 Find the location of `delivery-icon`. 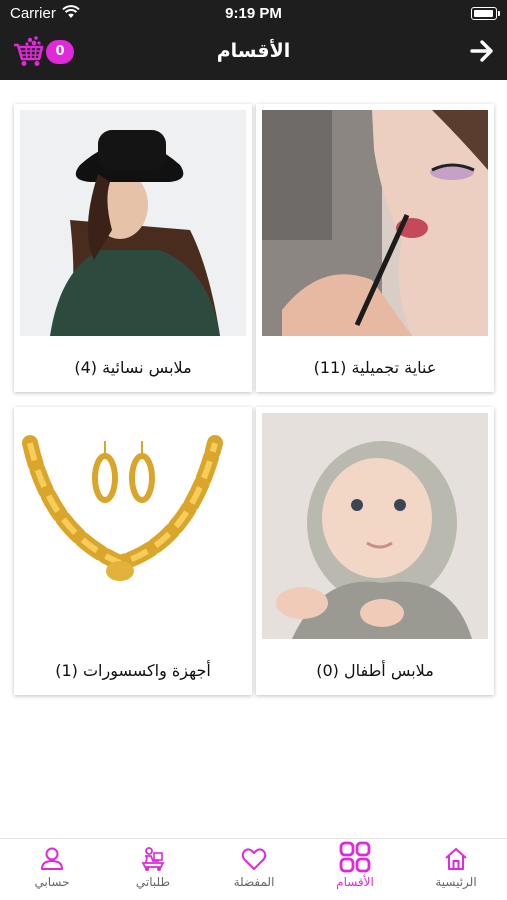

delivery-icon is located at coordinates (153, 859).